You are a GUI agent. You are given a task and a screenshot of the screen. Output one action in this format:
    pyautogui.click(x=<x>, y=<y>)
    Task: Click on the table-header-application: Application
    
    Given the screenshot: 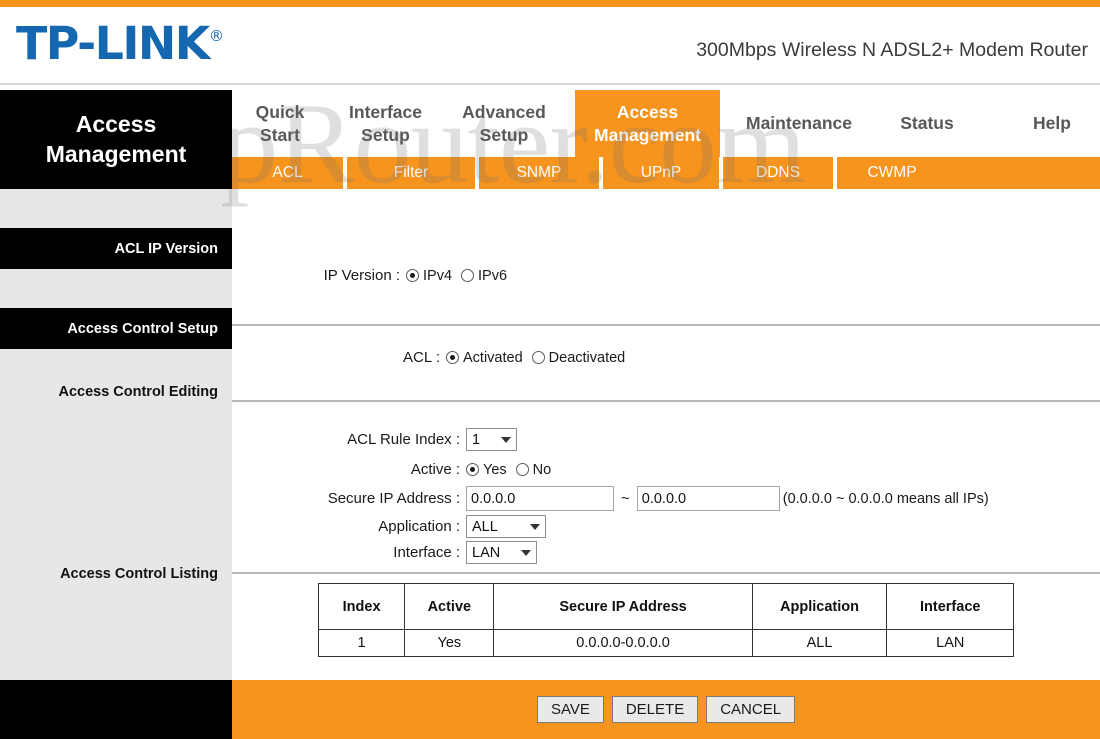 What is the action you would take?
    pyautogui.click(x=819, y=606)
    